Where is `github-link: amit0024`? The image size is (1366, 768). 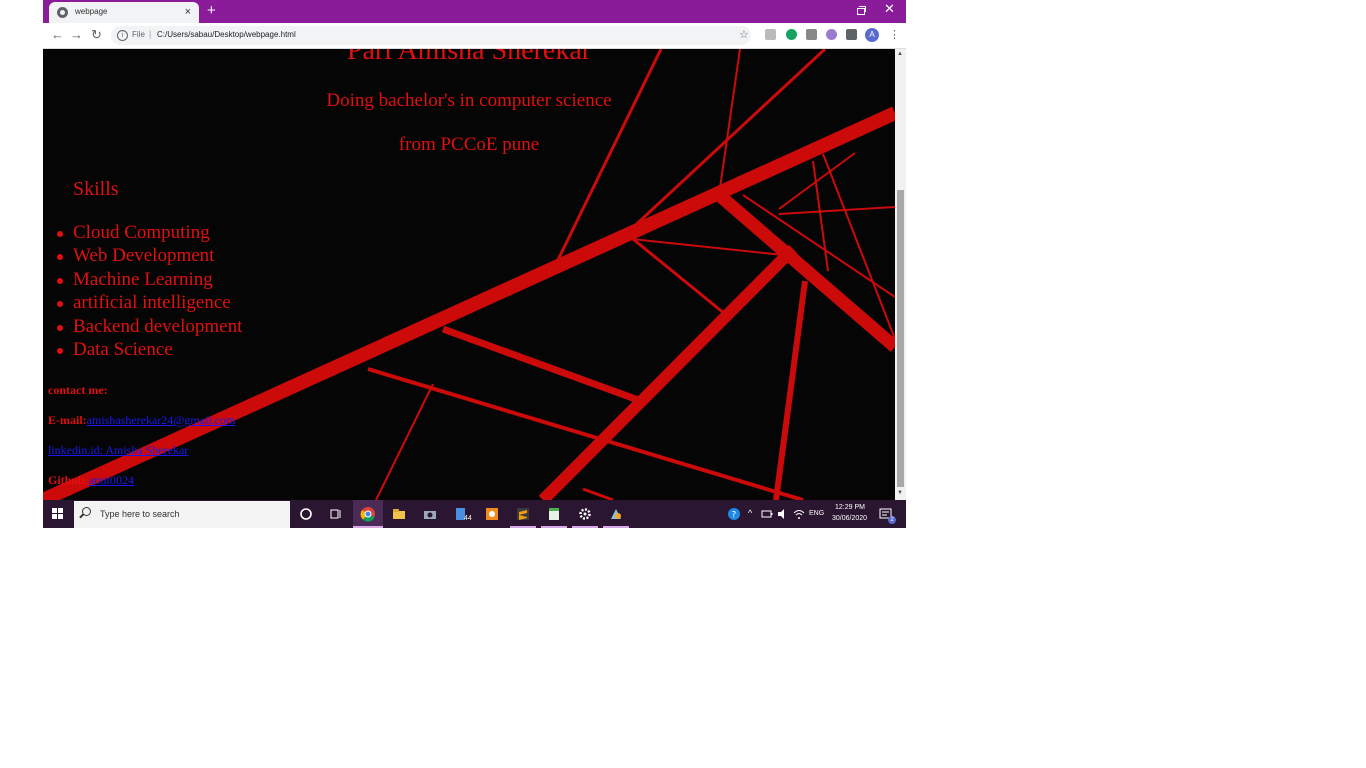
github-link: amit0024 is located at coordinates (111, 480).